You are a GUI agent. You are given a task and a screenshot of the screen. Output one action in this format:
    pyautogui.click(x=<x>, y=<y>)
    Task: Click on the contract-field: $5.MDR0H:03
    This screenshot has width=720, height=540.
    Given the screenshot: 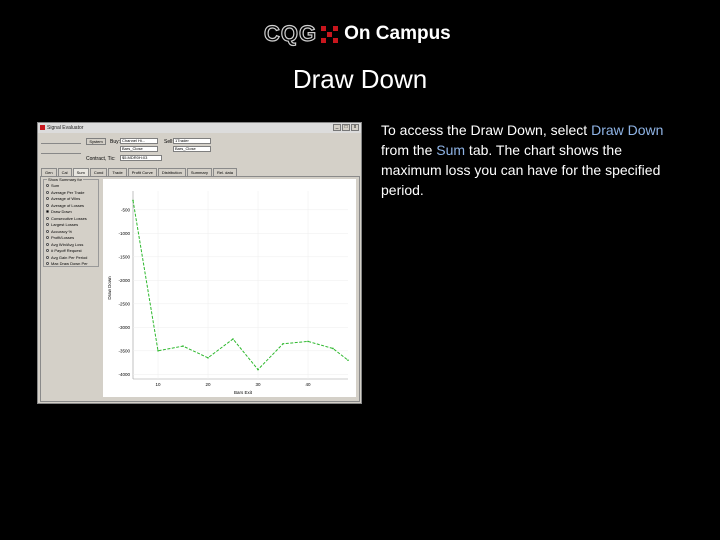 What is the action you would take?
    pyautogui.click(x=141, y=158)
    